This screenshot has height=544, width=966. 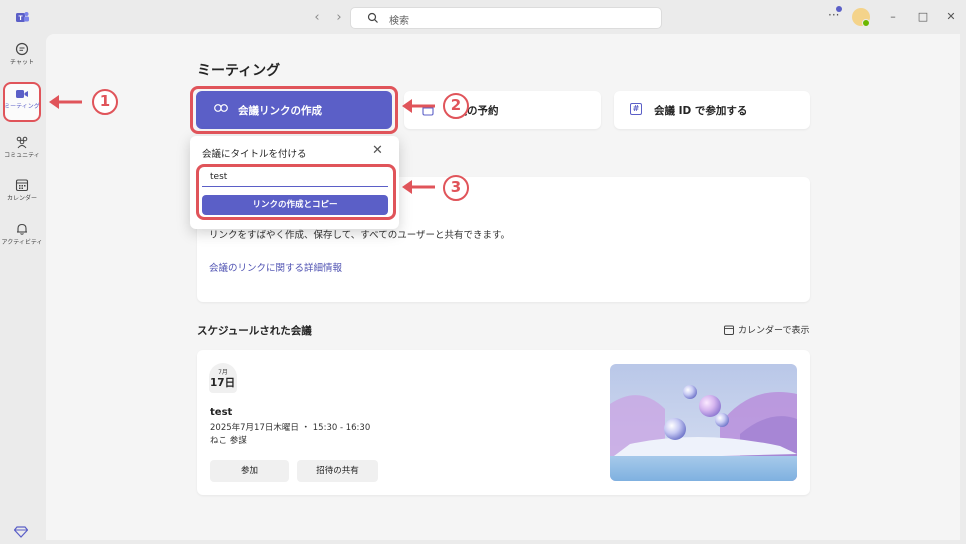 What do you see at coordinates (339, 17) in the screenshot?
I see `forward-button: ›` at bounding box center [339, 17].